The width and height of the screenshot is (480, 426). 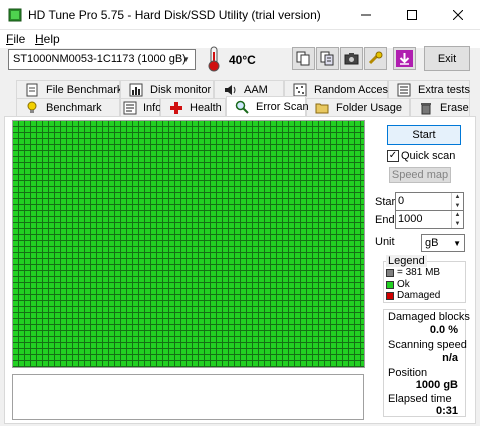 I want to click on trash-icon, so click(x=426, y=108).